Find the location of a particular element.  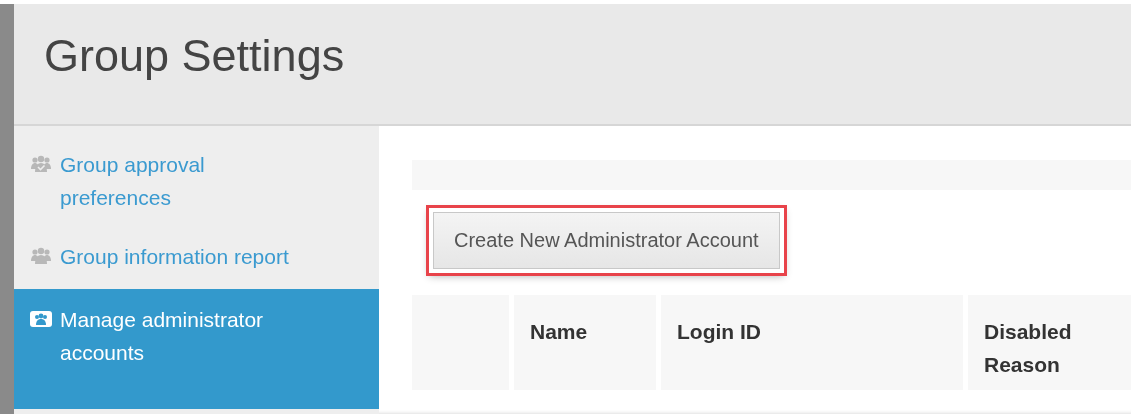

column-header: Name is located at coordinates (585, 342).